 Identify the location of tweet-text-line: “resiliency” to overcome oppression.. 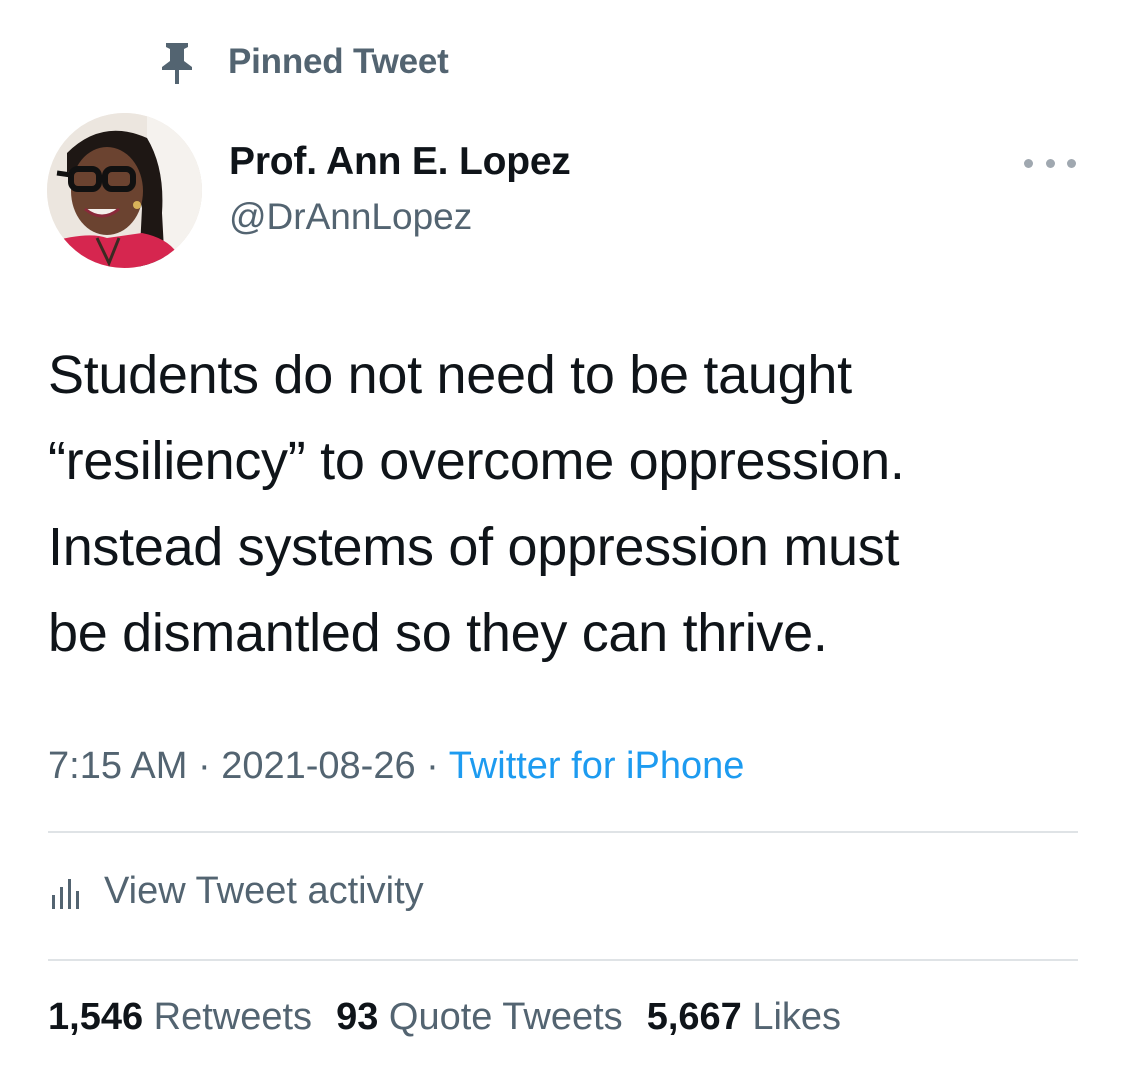
(476, 461).